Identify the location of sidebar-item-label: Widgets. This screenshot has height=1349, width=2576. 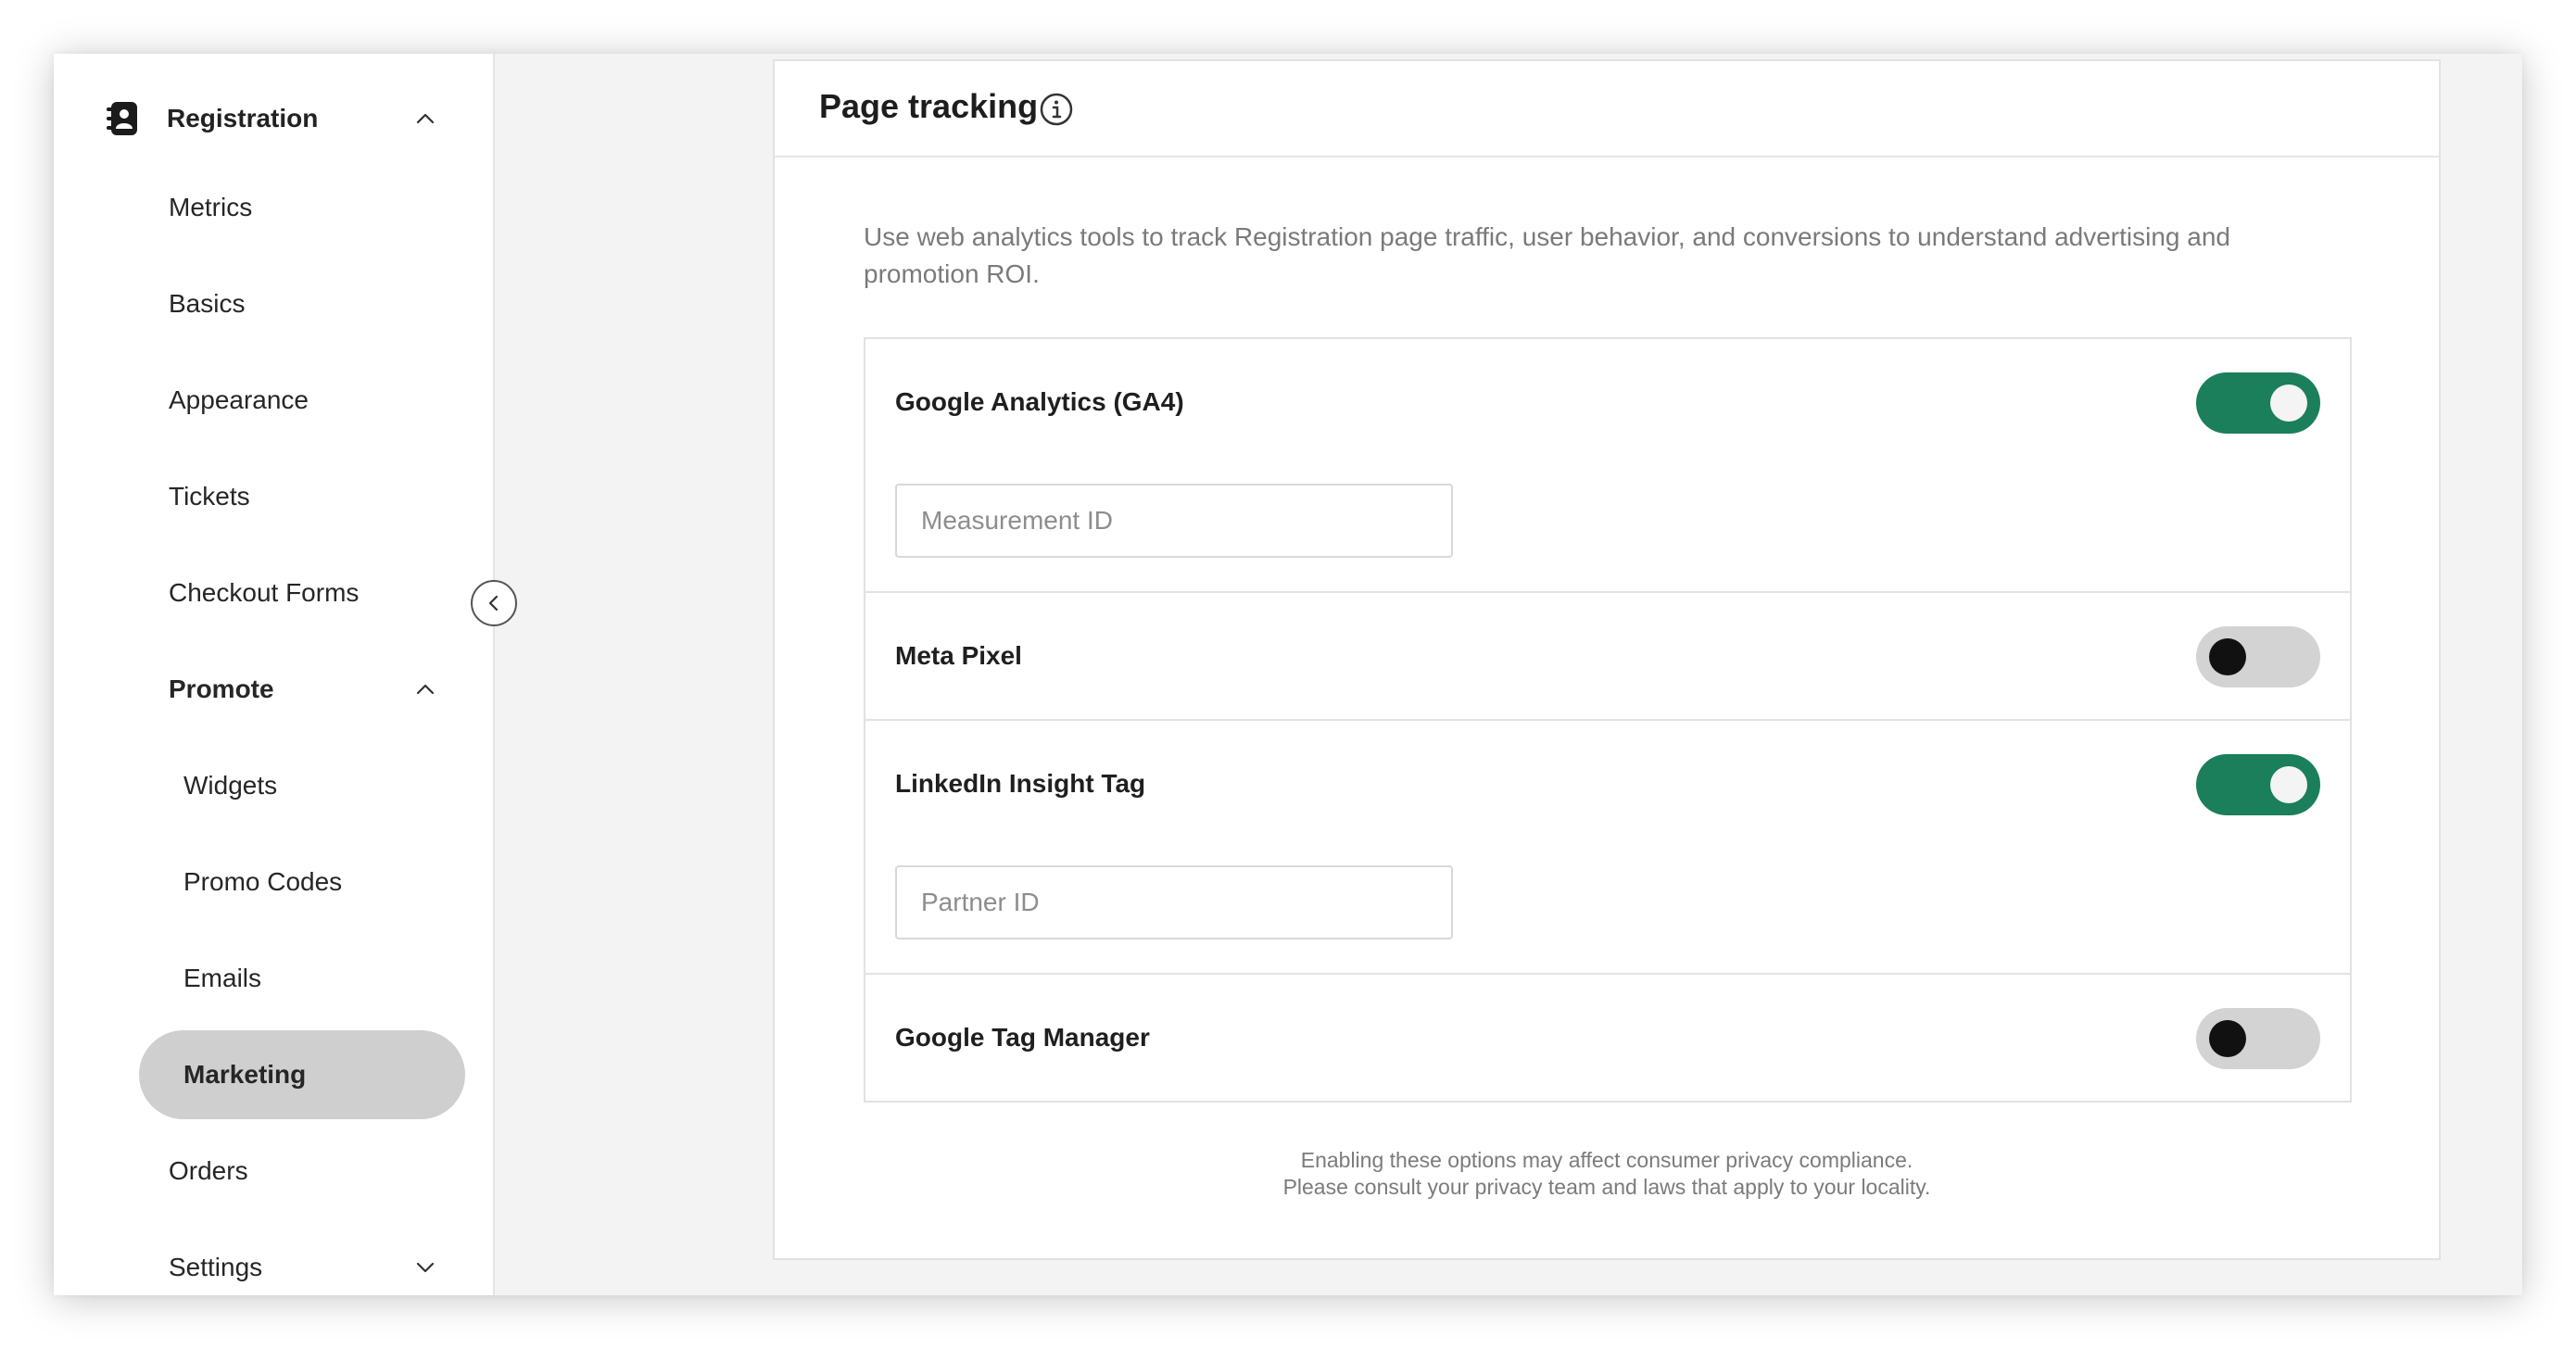
(230, 785).